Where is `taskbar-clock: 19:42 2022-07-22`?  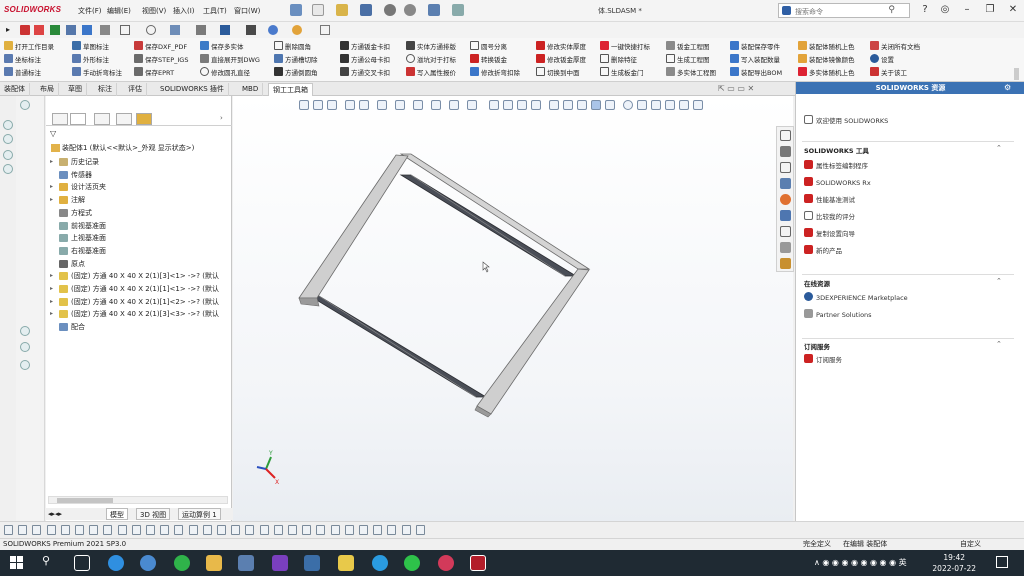
taskbar-clock: 19:42 2022-07-22 is located at coordinates (954, 563).